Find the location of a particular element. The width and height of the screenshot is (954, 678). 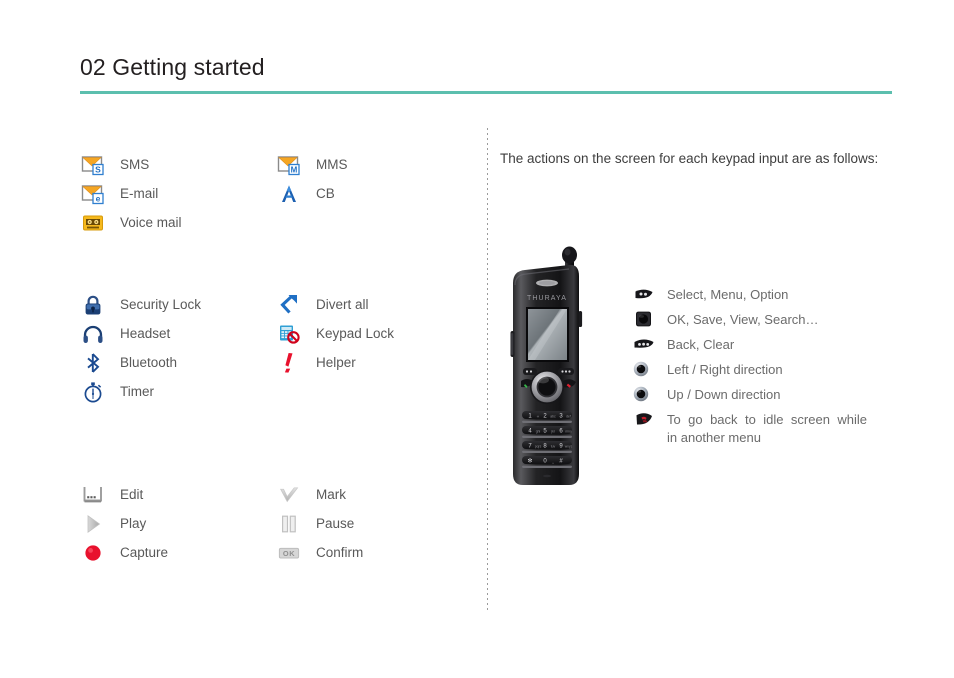

legend-label: Pause is located at coordinates (335, 523).